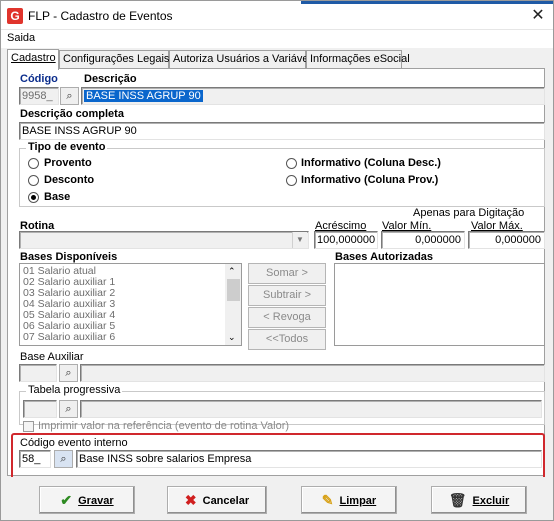  What do you see at coordinates (164, 240) in the screenshot?
I see `rotina-dropdown` at bounding box center [164, 240].